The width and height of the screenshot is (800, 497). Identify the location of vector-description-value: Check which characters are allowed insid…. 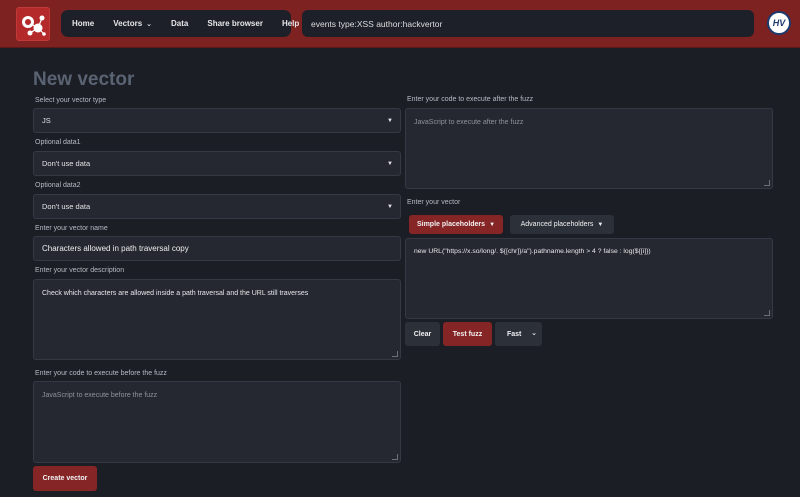
(175, 293).